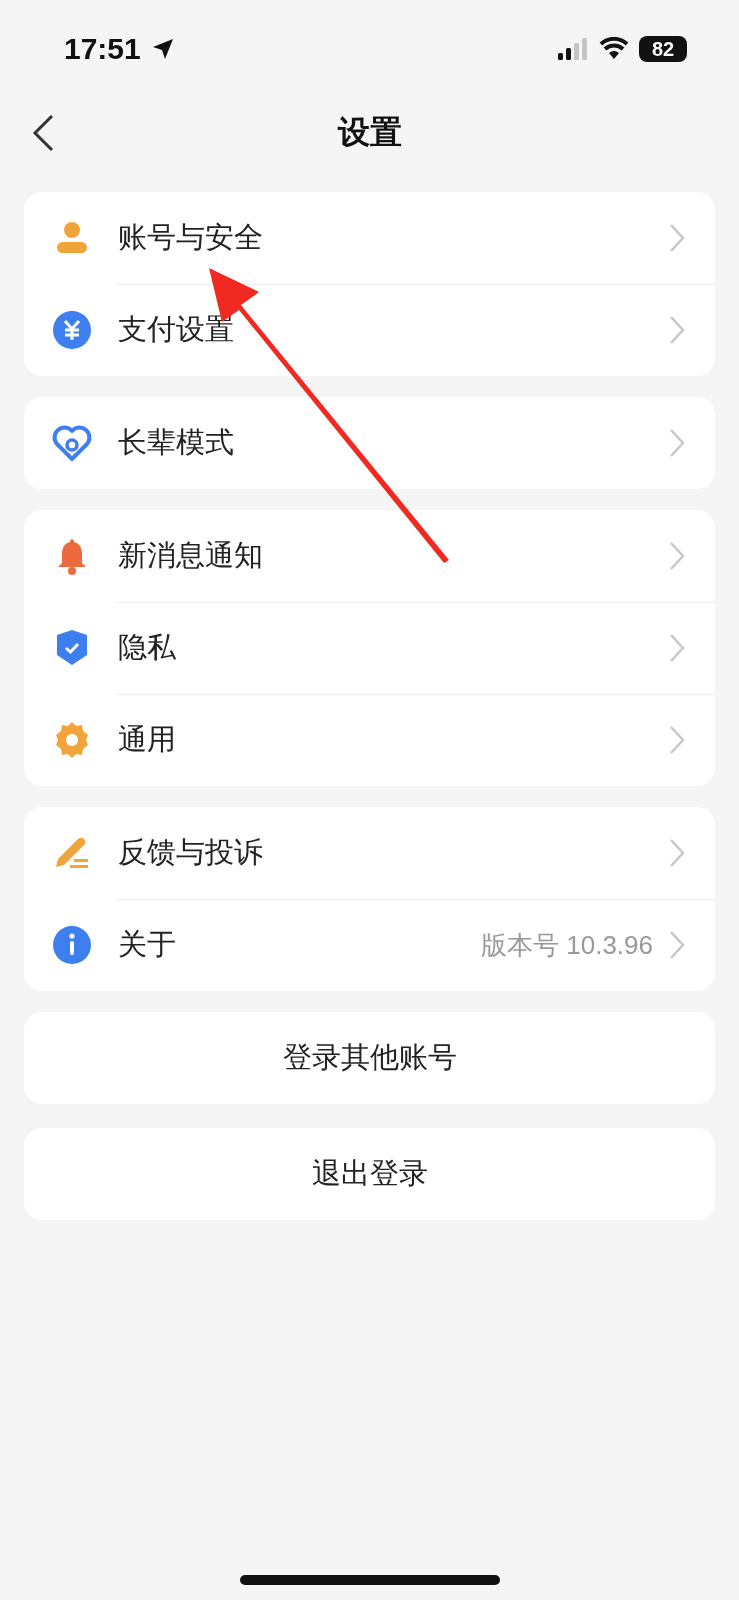 The width and height of the screenshot is (739, 1600). I want to click on action-button: 登录其他账号, so click(369, 1058).